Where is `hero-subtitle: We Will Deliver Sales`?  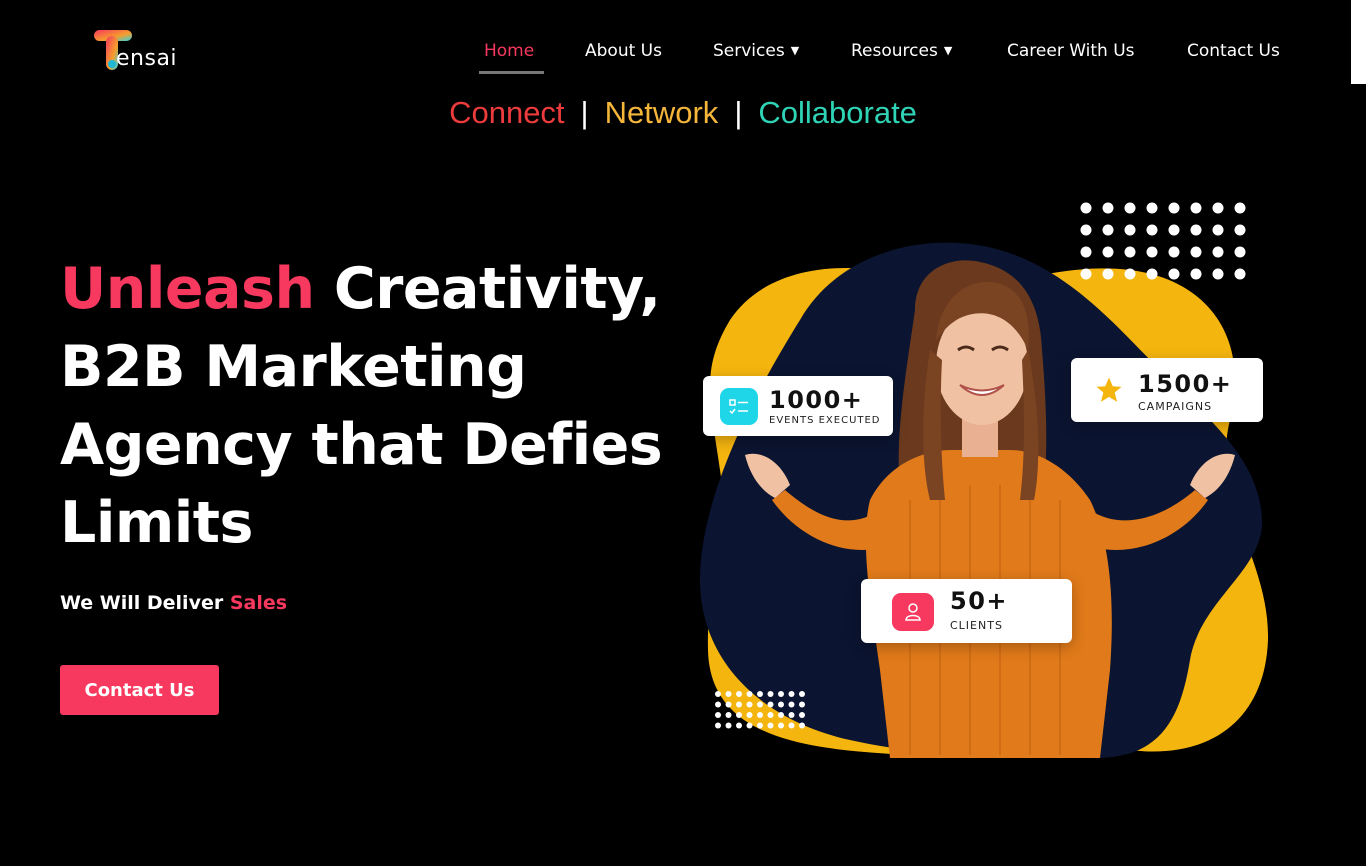
hero-subtitle: We Will Deliver Sales is located at coordinates (173, 603).